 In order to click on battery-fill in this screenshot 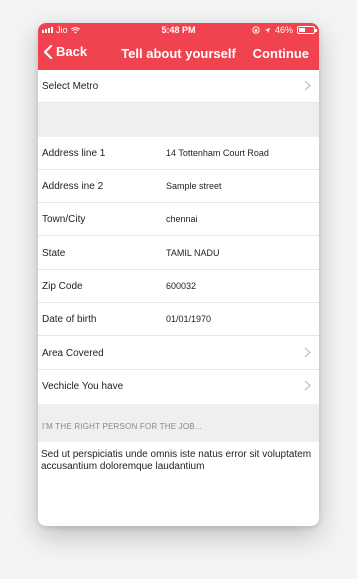, I will do `click(302, 30)`.